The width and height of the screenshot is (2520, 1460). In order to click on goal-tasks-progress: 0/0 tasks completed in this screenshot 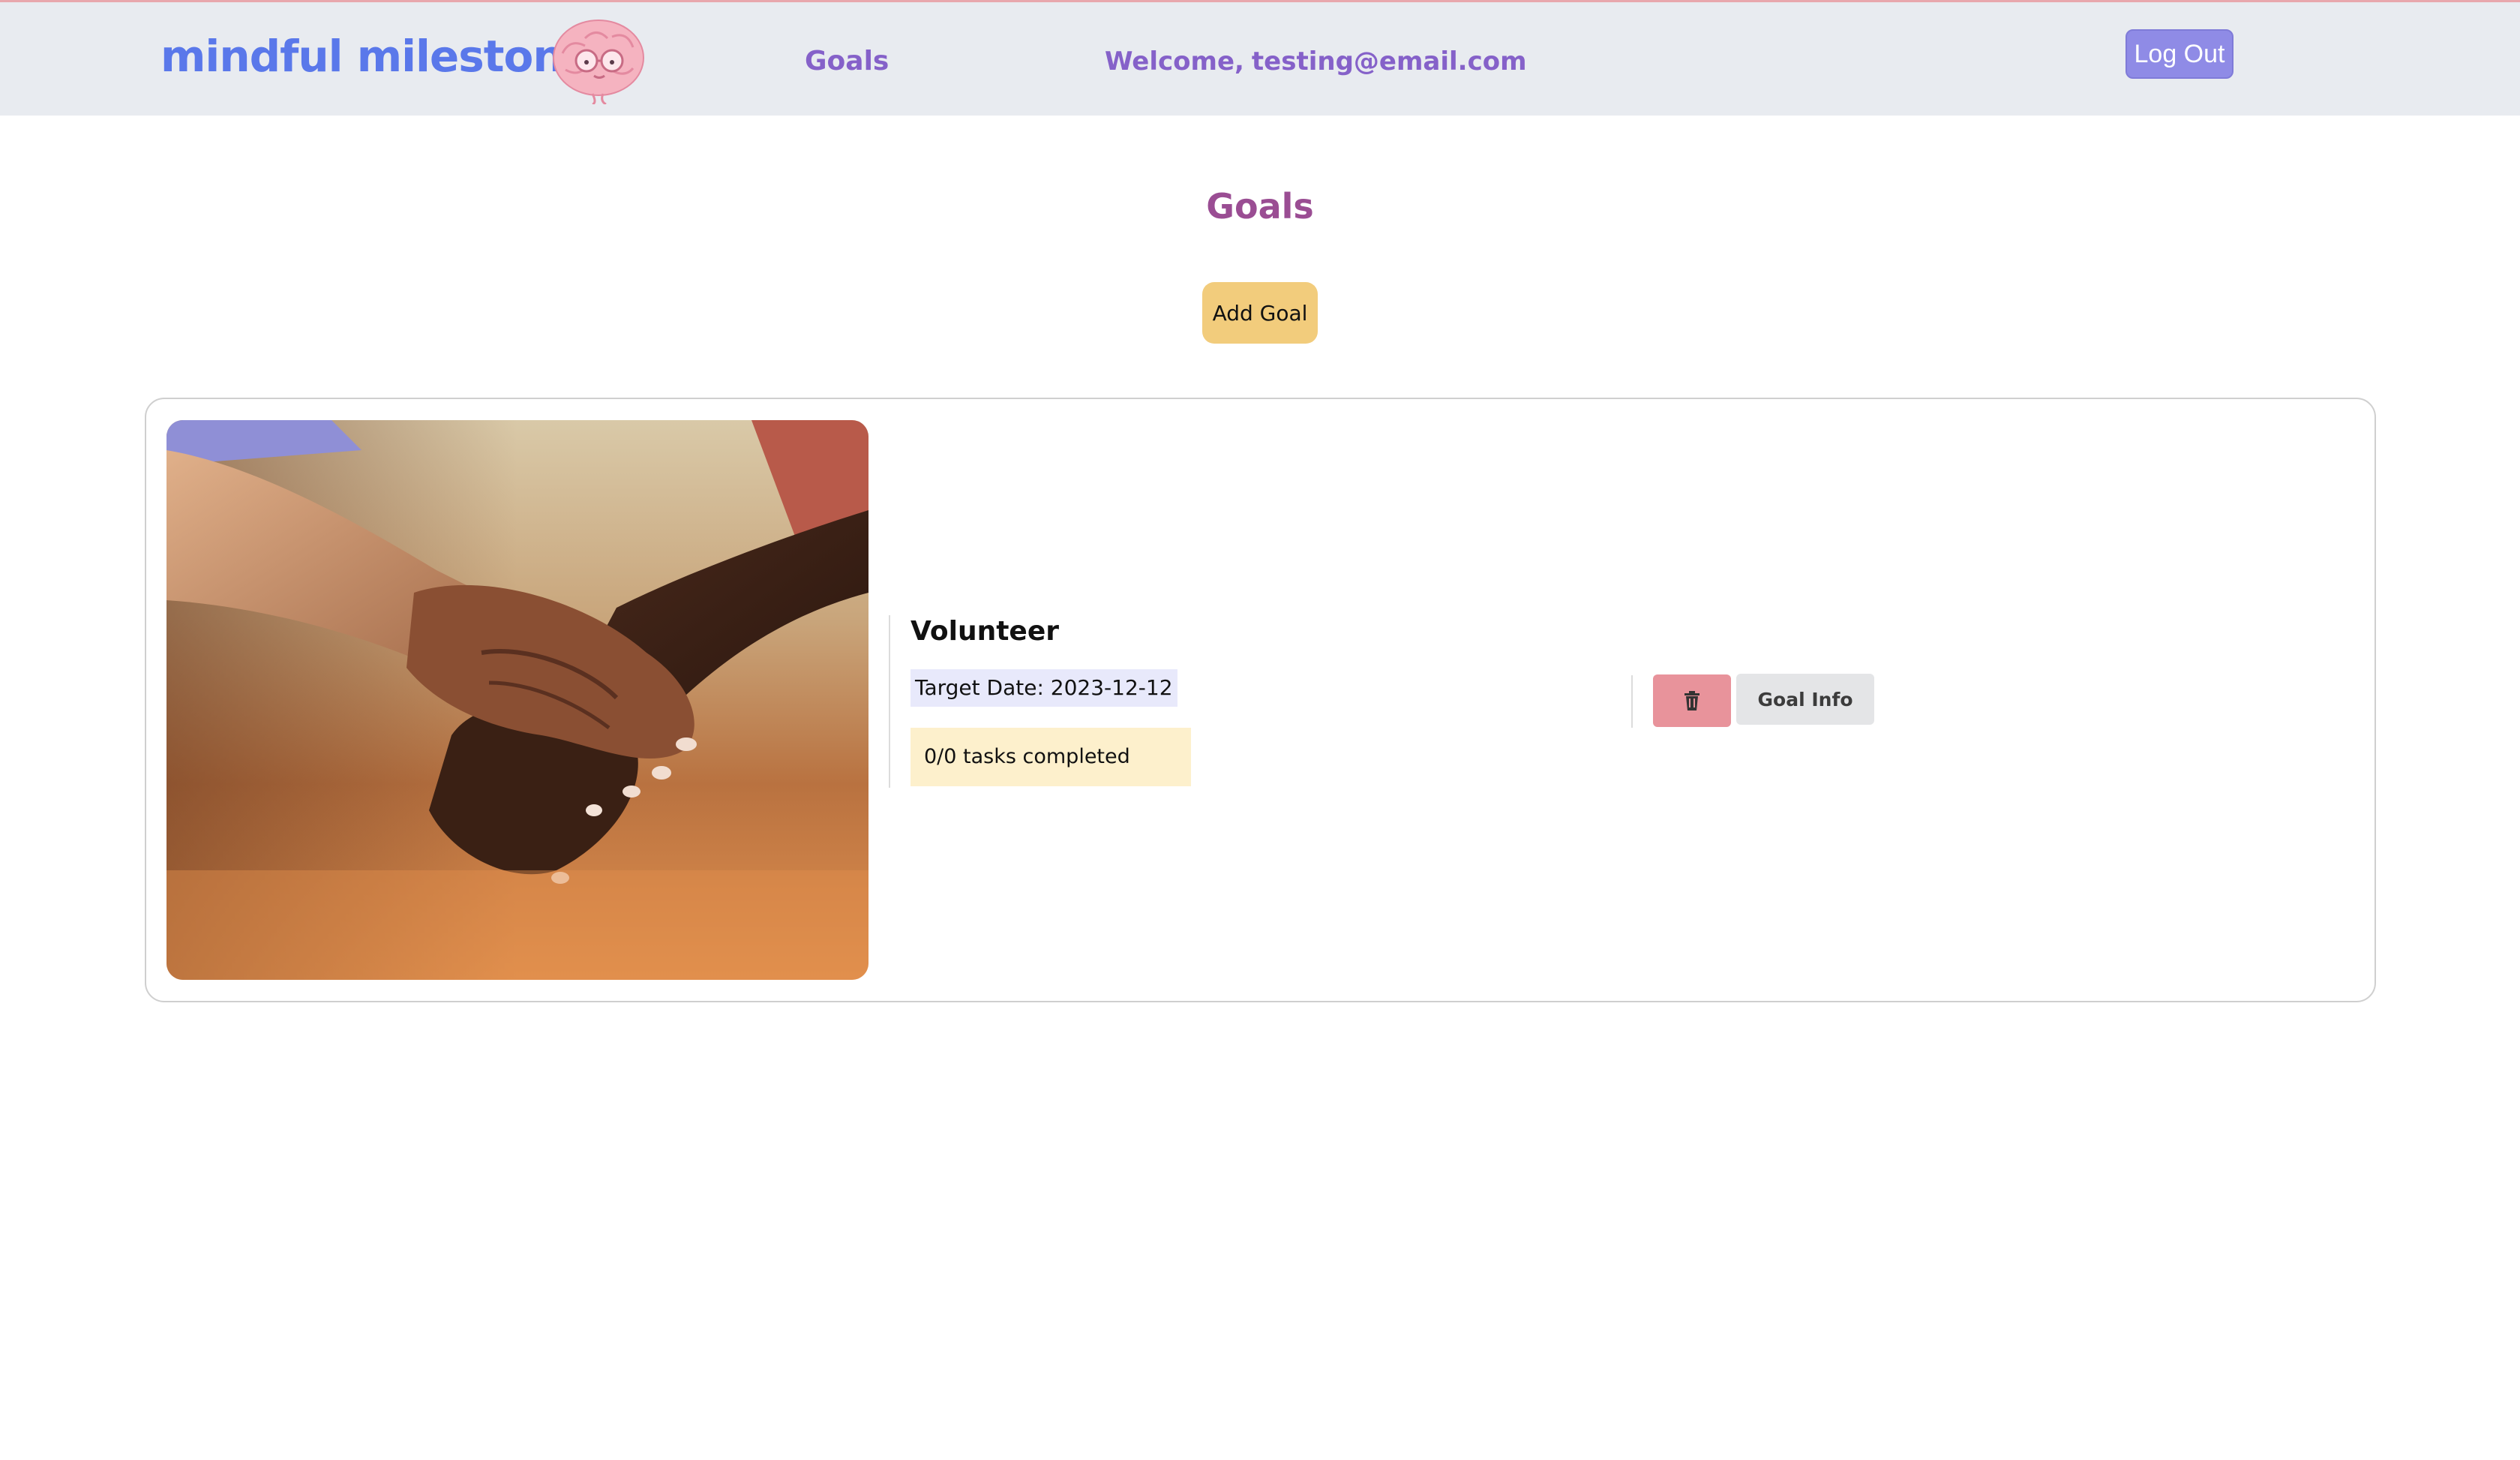, I will do `click(1050, 757)`.